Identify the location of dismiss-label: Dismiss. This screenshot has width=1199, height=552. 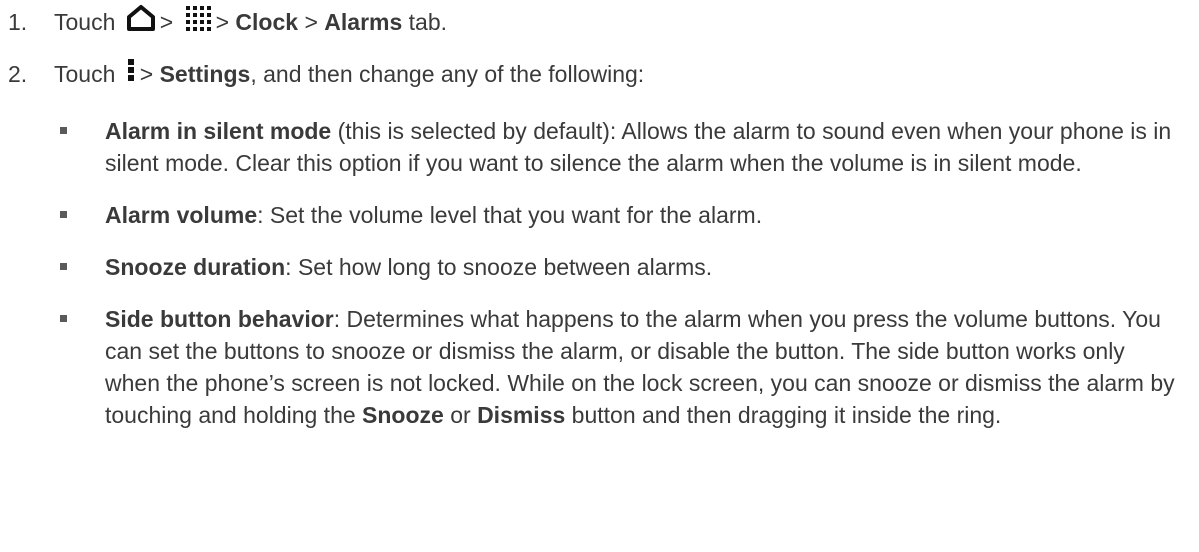
(521, 415).